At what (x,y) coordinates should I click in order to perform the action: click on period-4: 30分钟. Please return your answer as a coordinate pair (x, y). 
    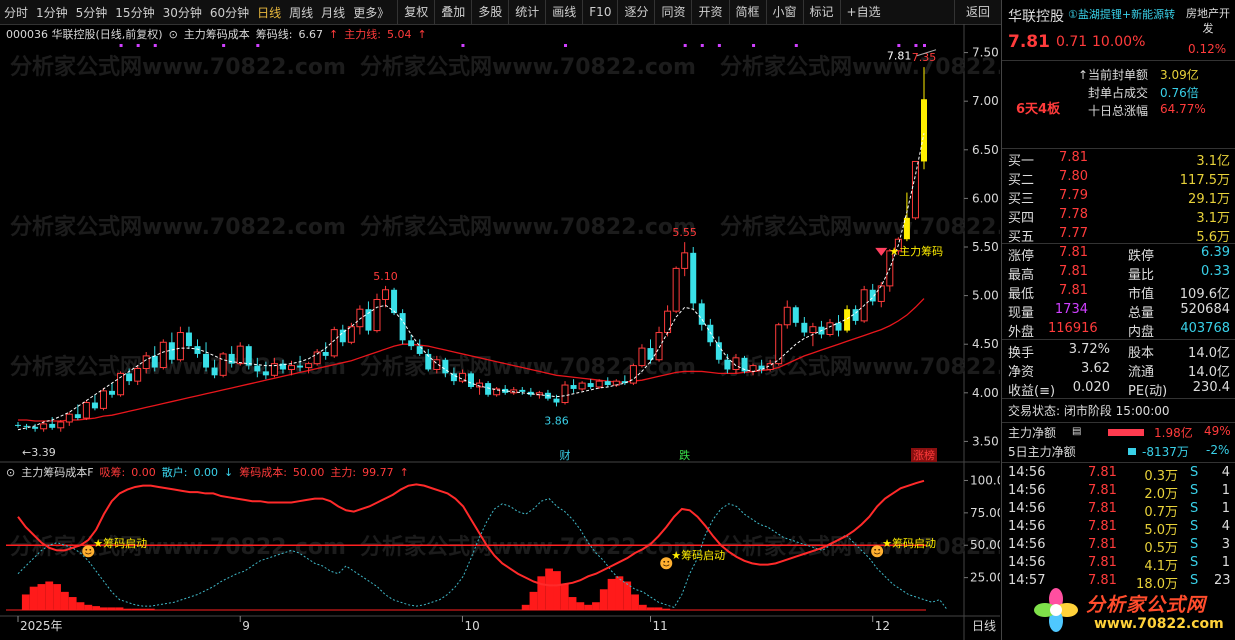
    Looking at the image, I should click on (182, 12).